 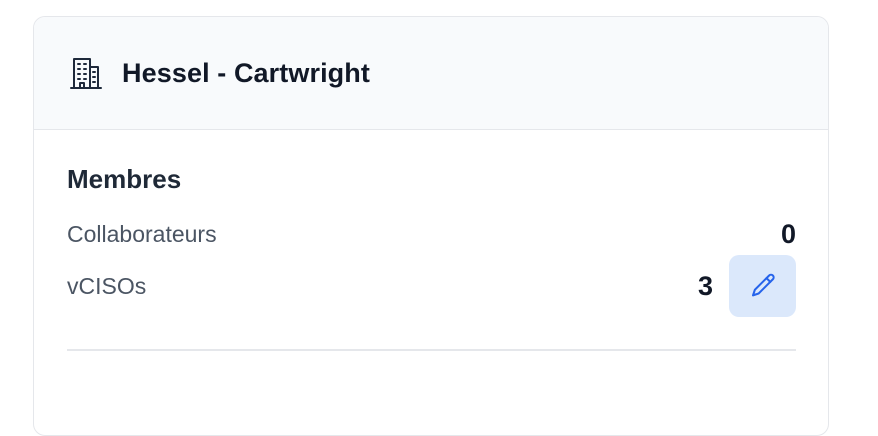 What do you see at coordinates (705, 285) in the screenshot?
I see `vcisos-count: 3` at bounding box center [705, 285].